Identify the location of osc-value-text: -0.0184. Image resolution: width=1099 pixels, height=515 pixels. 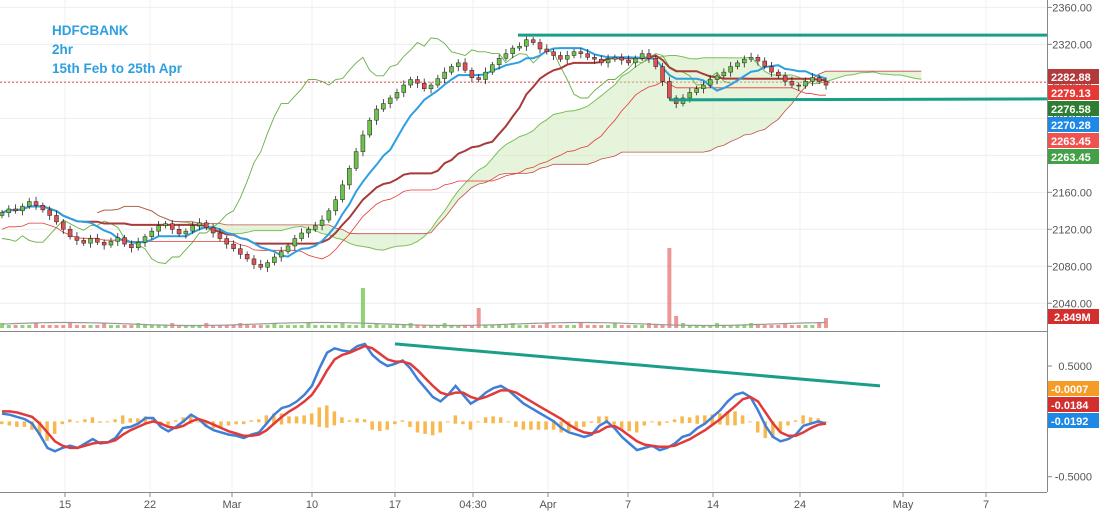
(1070, 406).